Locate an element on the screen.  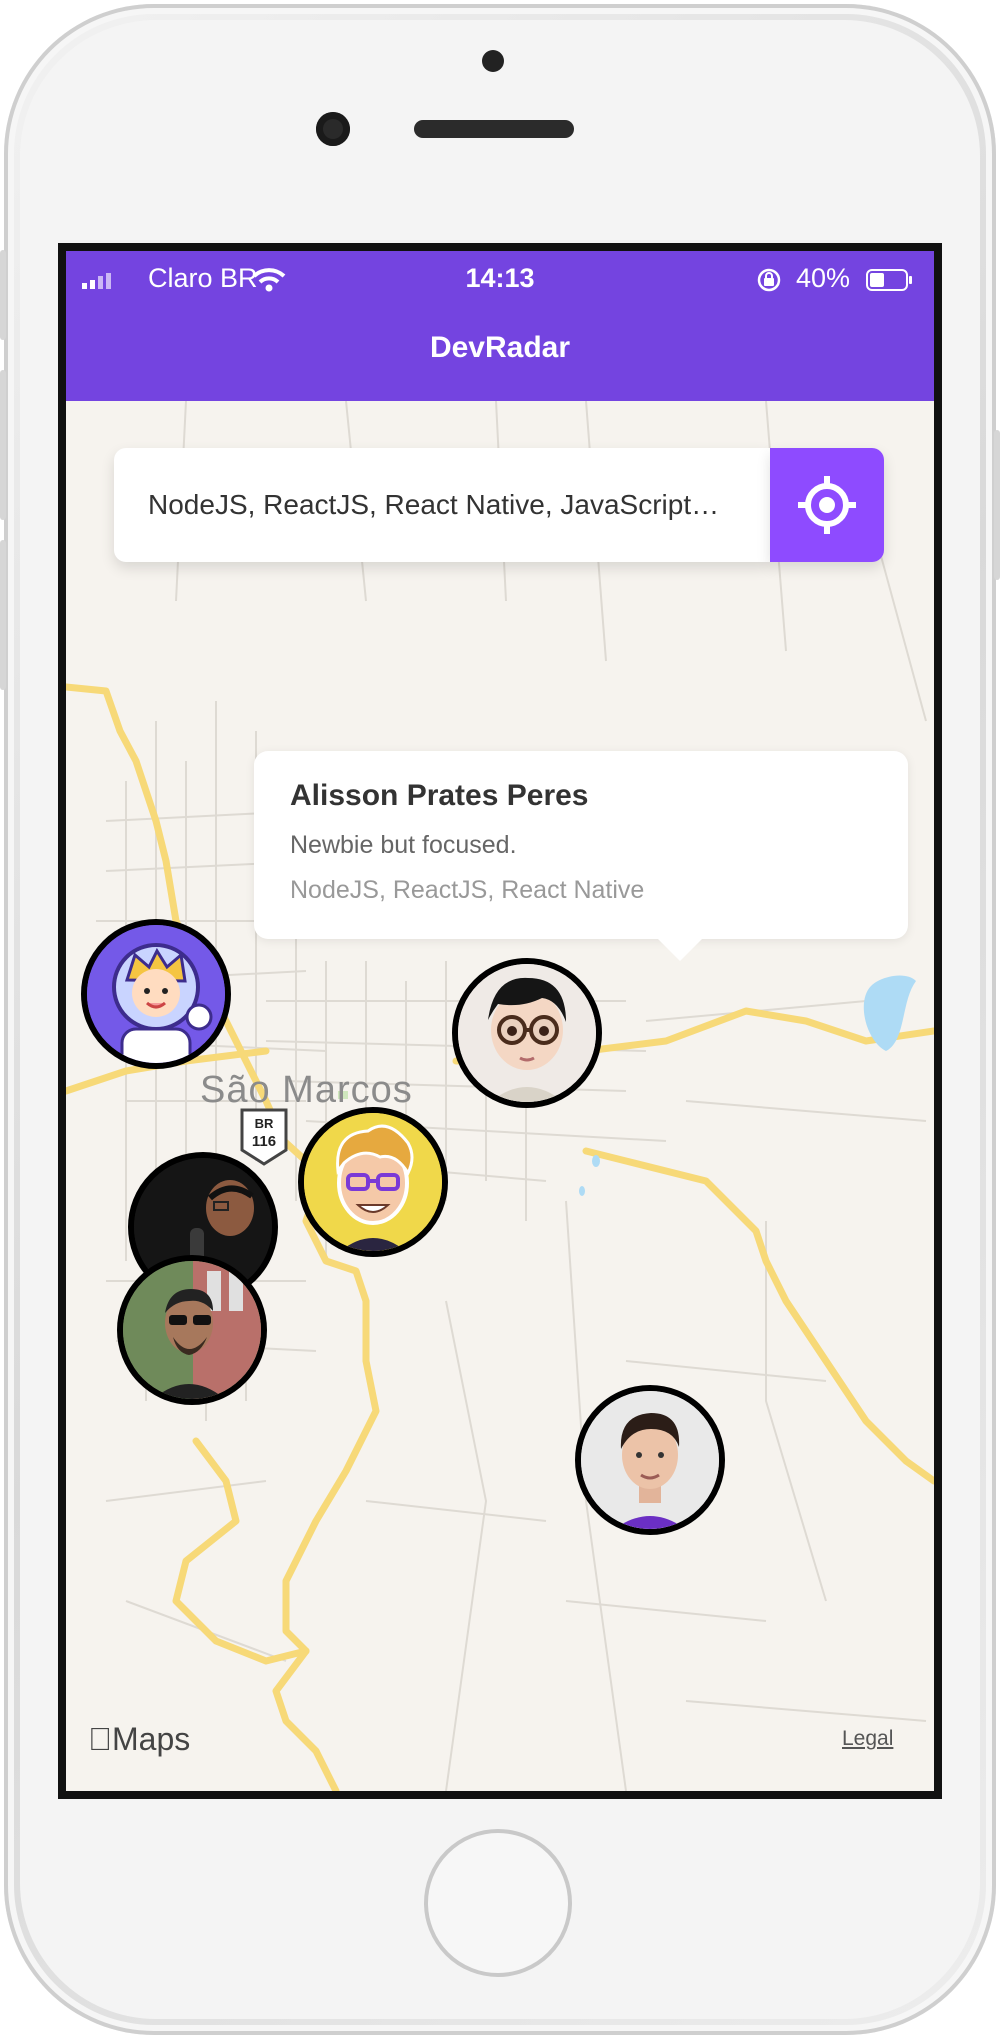
power-button is located at coordinates (997, 505).